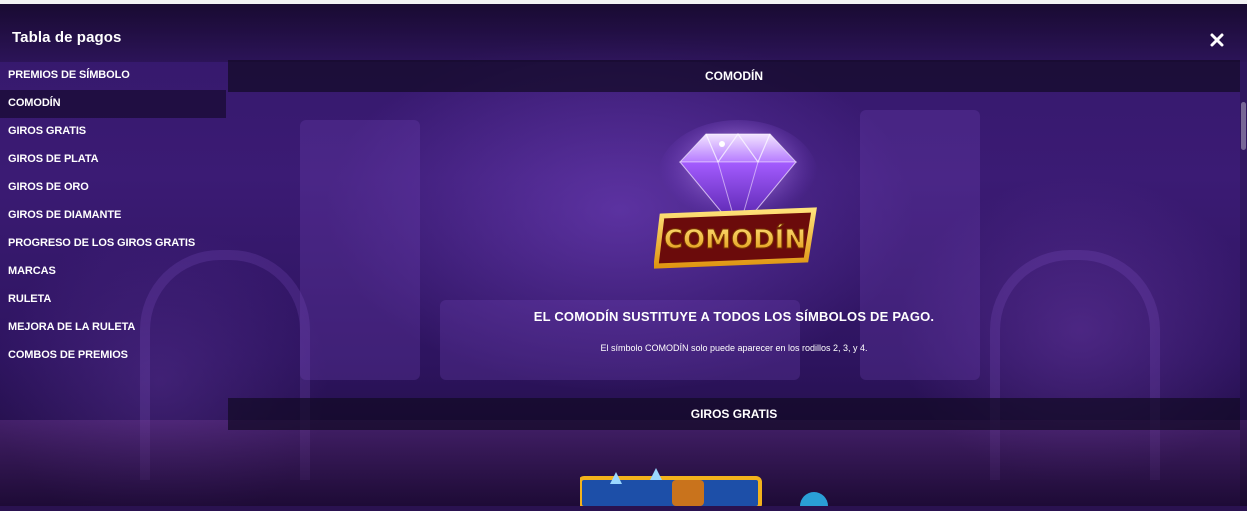 This screenshot has width=1247, height=511. I want to click on nav-item-giros-de-diamante: GIROS DE DIAMANTE, so click(113, 216).